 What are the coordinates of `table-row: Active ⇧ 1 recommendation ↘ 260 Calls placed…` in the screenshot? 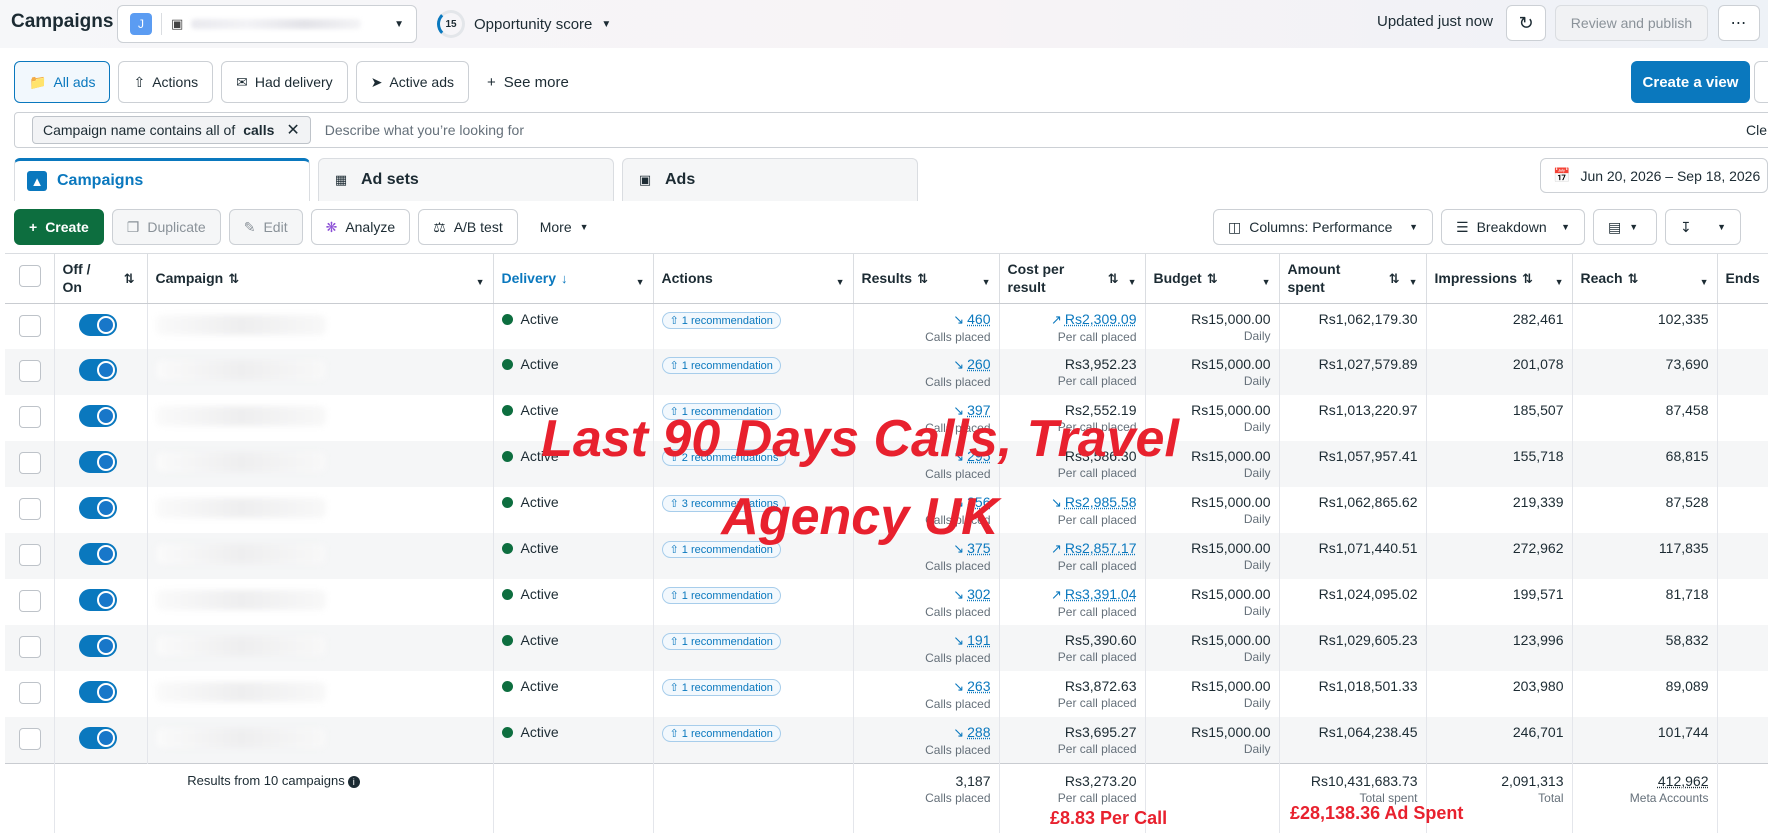 It's located at (886, 372).